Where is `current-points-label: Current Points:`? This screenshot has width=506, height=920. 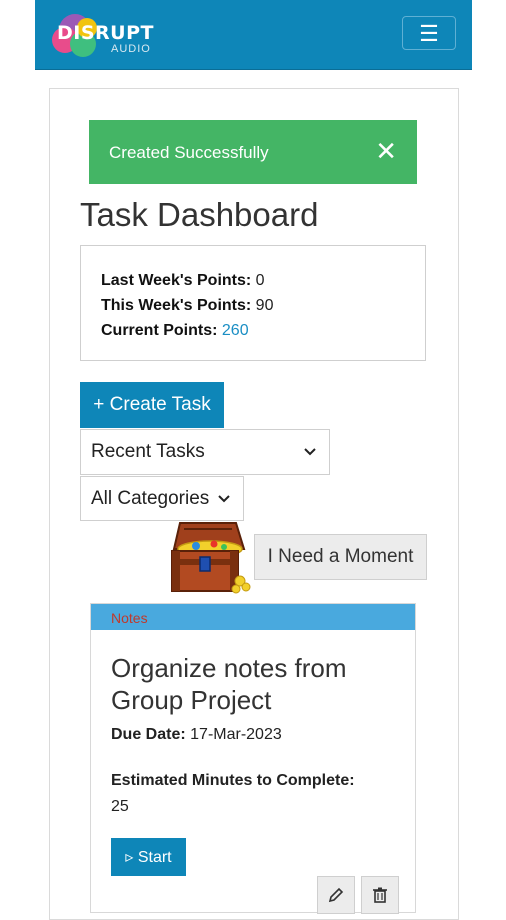 current-points-label: Current Points: is located at coordinates (159, 330).